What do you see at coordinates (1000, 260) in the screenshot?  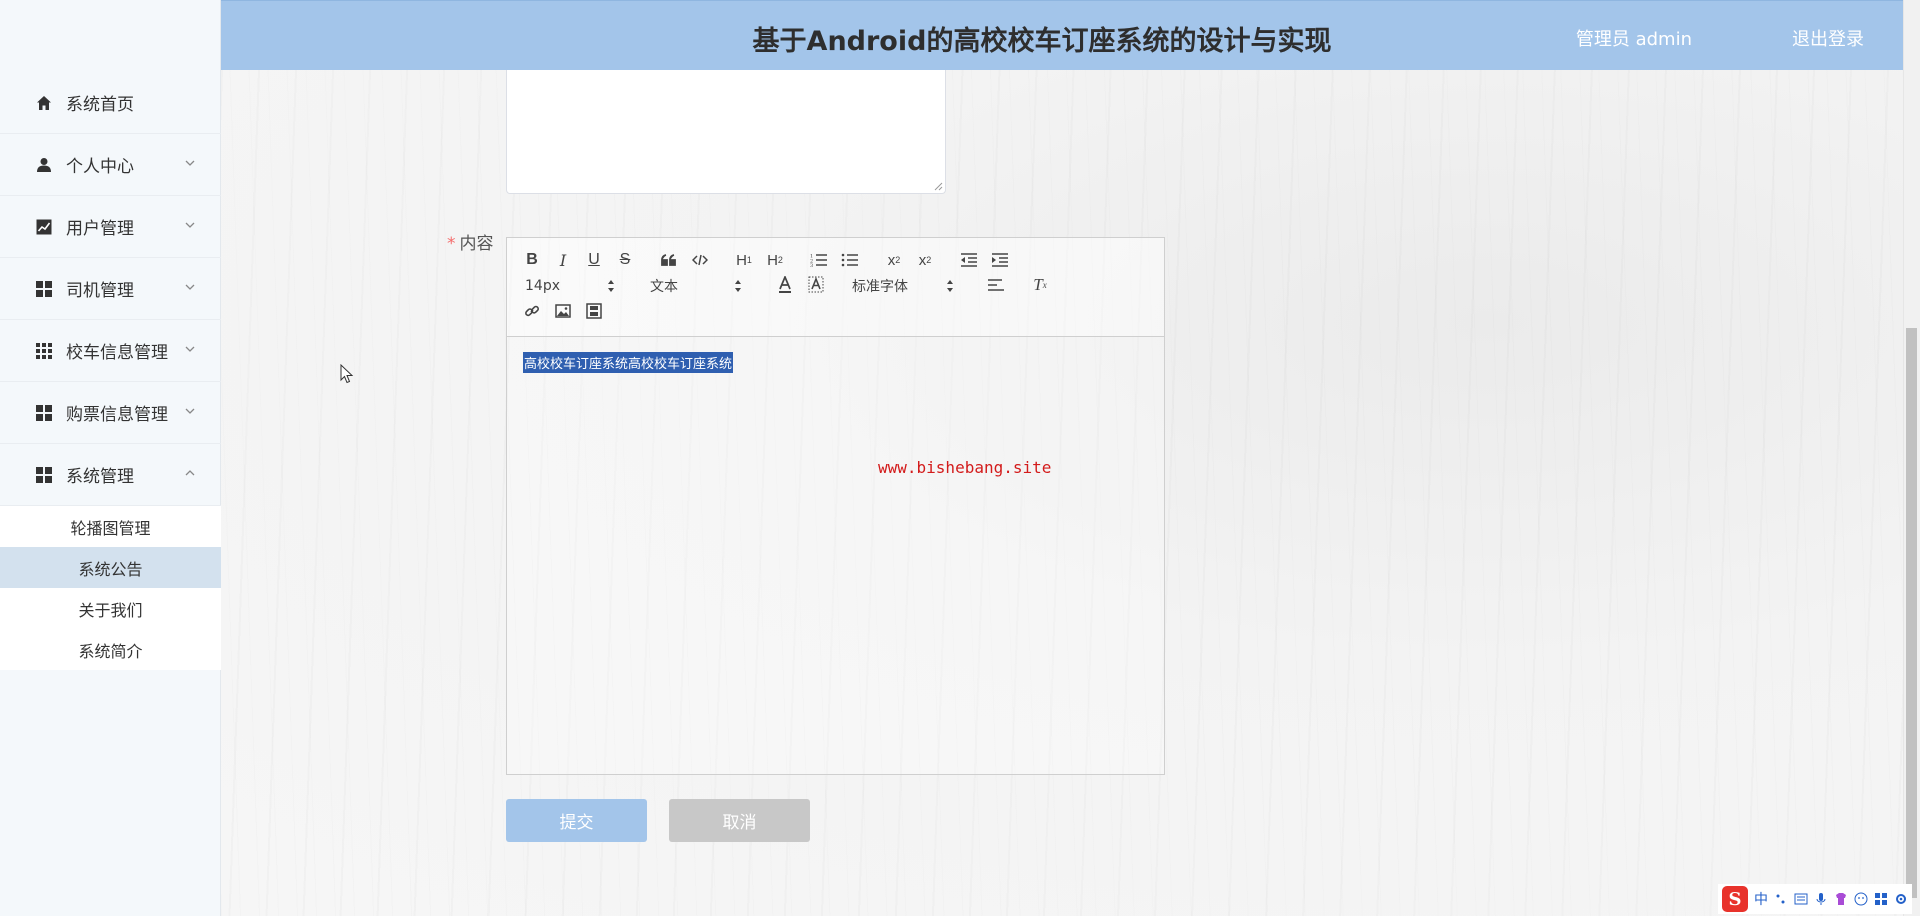 I see `indent-icon` at bounding box center [1000, 260].